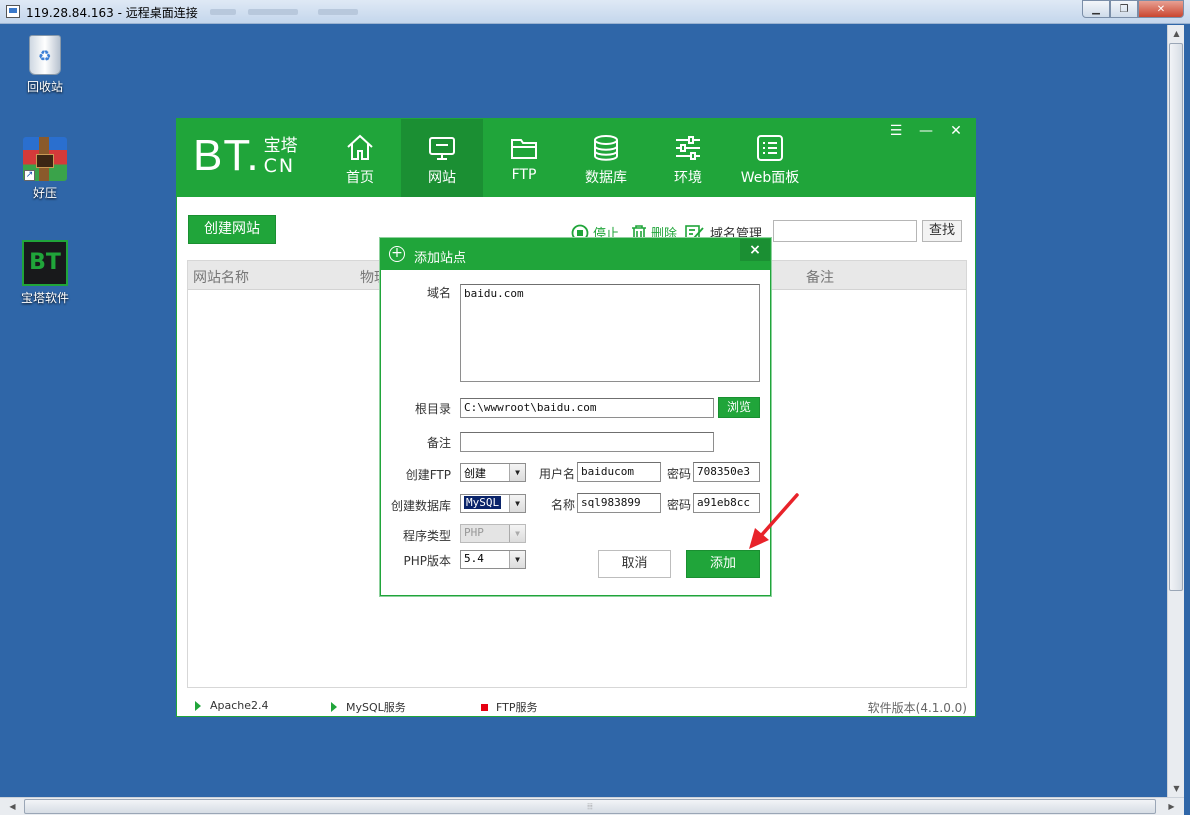 The width and height of the screenshot is (1190, 815). I want to click on horizontal-scrollbar: ◀ ⦙⦙⦙ ▶, so click(592, 806).